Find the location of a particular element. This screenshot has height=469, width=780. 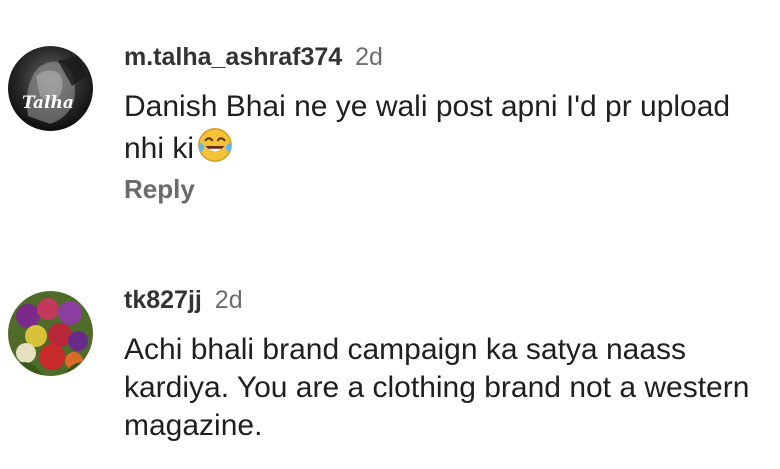

reply-button: Reply is located at coordinates (159, 189).